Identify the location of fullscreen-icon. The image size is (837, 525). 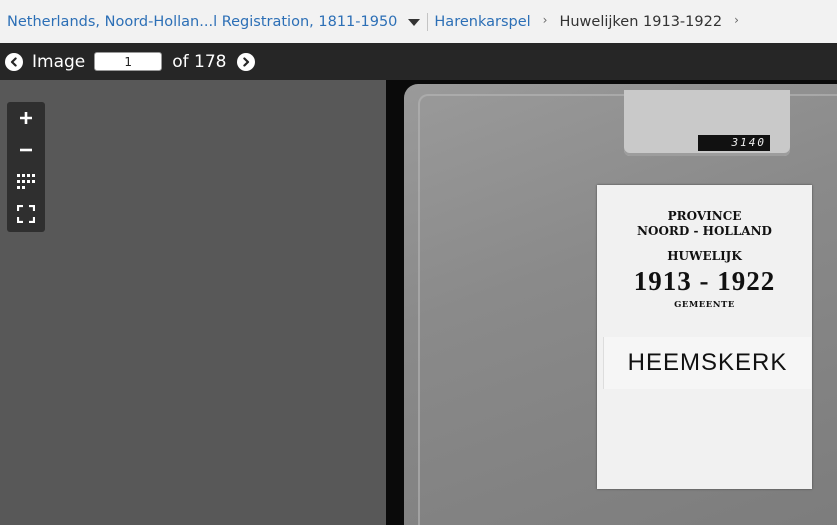
(26, 214).